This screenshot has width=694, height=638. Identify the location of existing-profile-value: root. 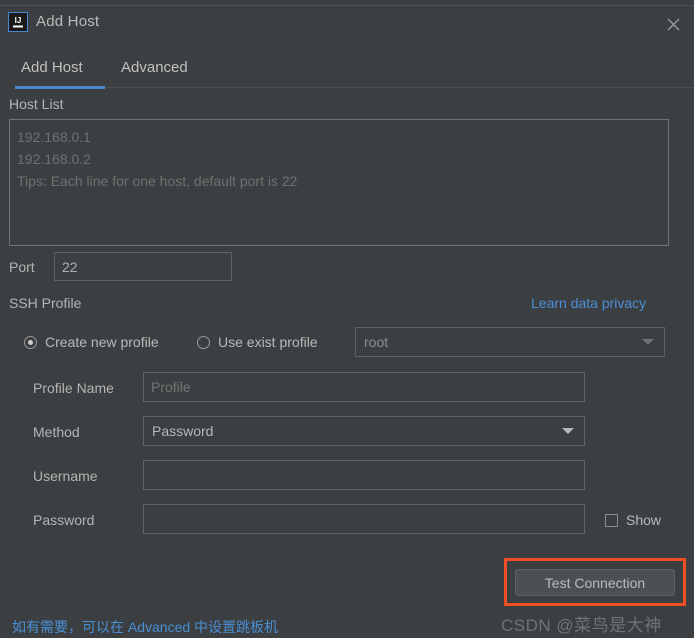
(376, 342).